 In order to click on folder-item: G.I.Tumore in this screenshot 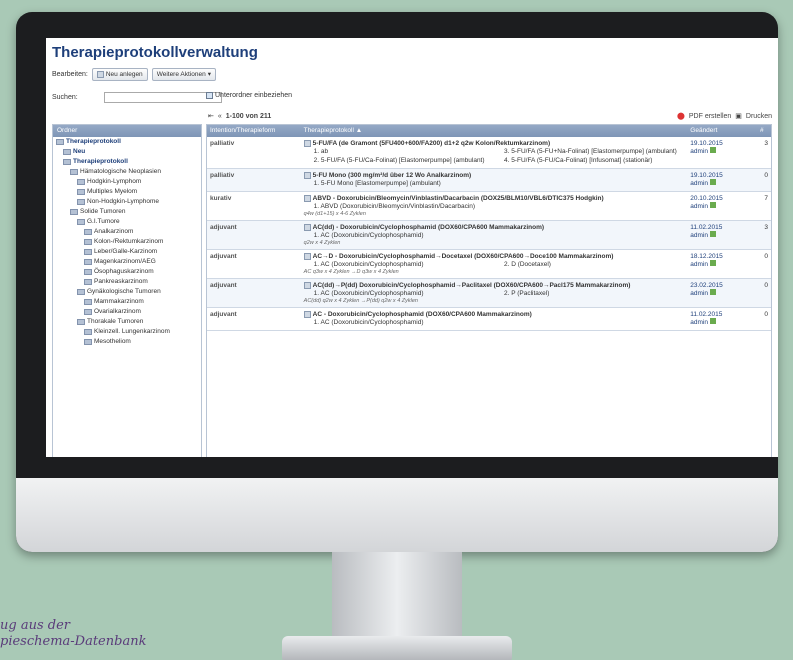, I will do `click(127, 222)`.